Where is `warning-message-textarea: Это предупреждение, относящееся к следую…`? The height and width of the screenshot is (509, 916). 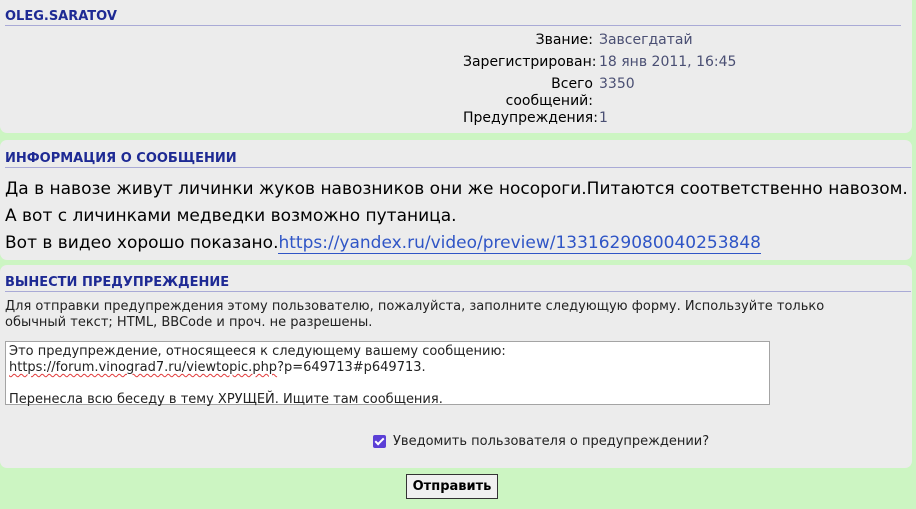
warning-message-textarea: Это предупреждение, относящееся к следую… is located at coordinates (387, 374).